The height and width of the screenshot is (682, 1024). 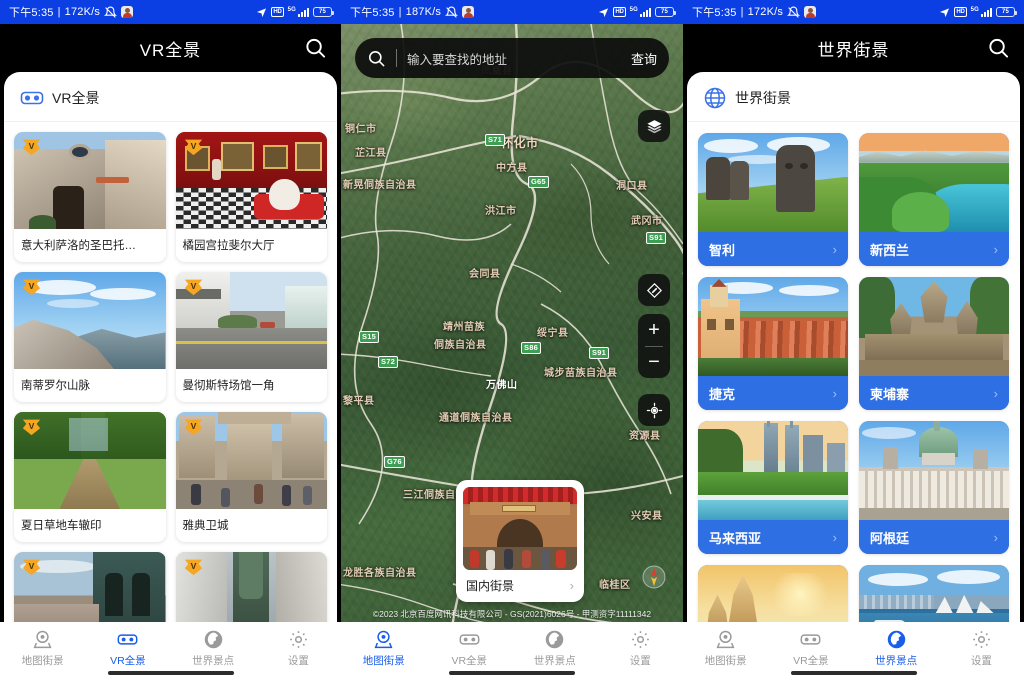 I want to click on search-input: 输入要查找的地址, so click(x=519, y=58).